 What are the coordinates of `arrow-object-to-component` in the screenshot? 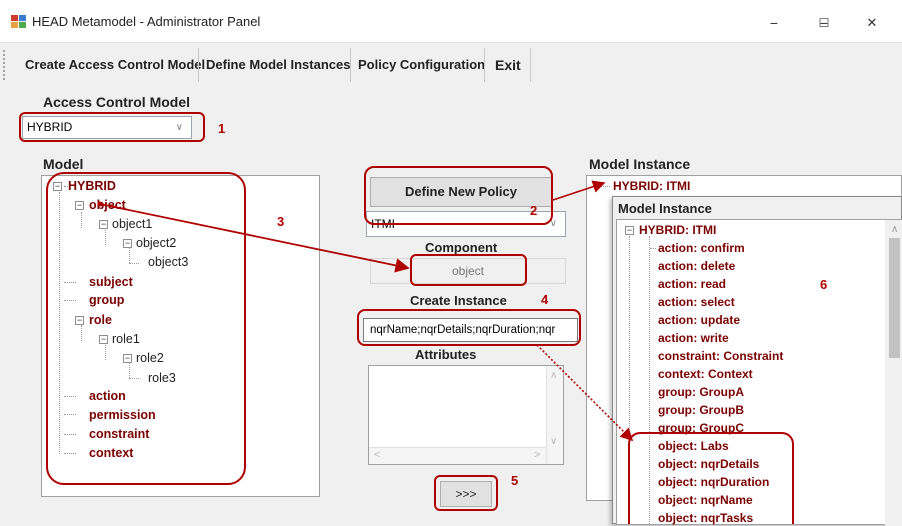 It's located at (254, 238).